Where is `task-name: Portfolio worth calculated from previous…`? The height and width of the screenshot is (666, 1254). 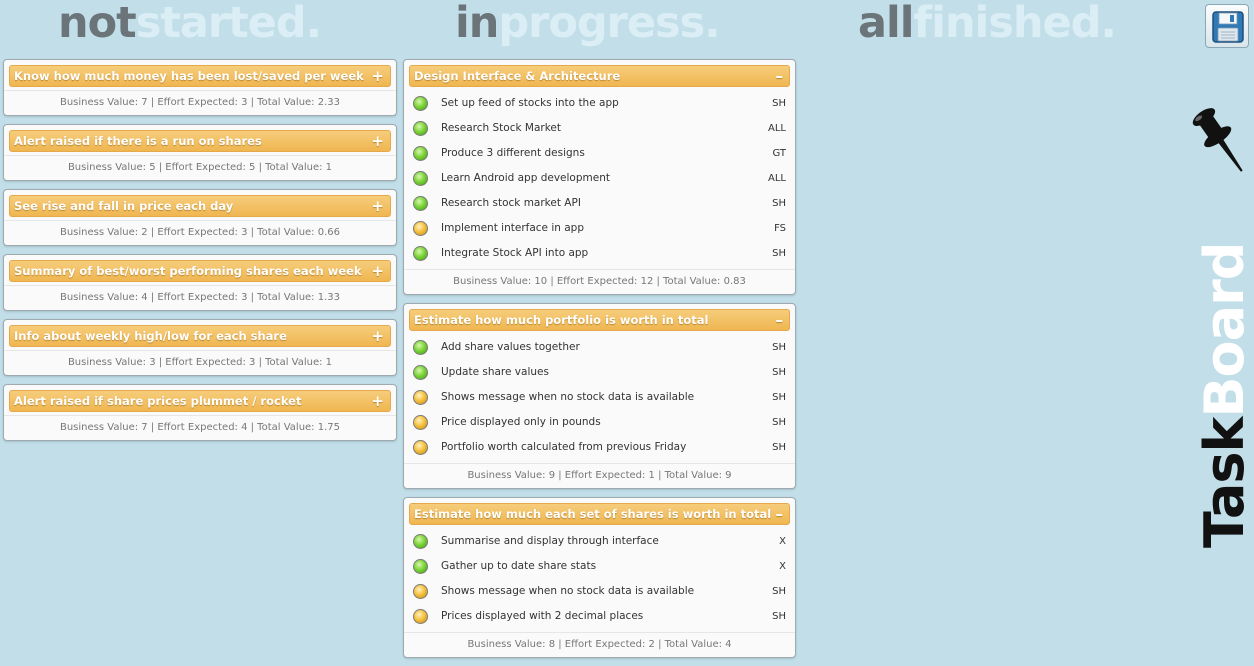
task-name: Portfolio worth calculated from previous… is located at coordinates (564, 447).